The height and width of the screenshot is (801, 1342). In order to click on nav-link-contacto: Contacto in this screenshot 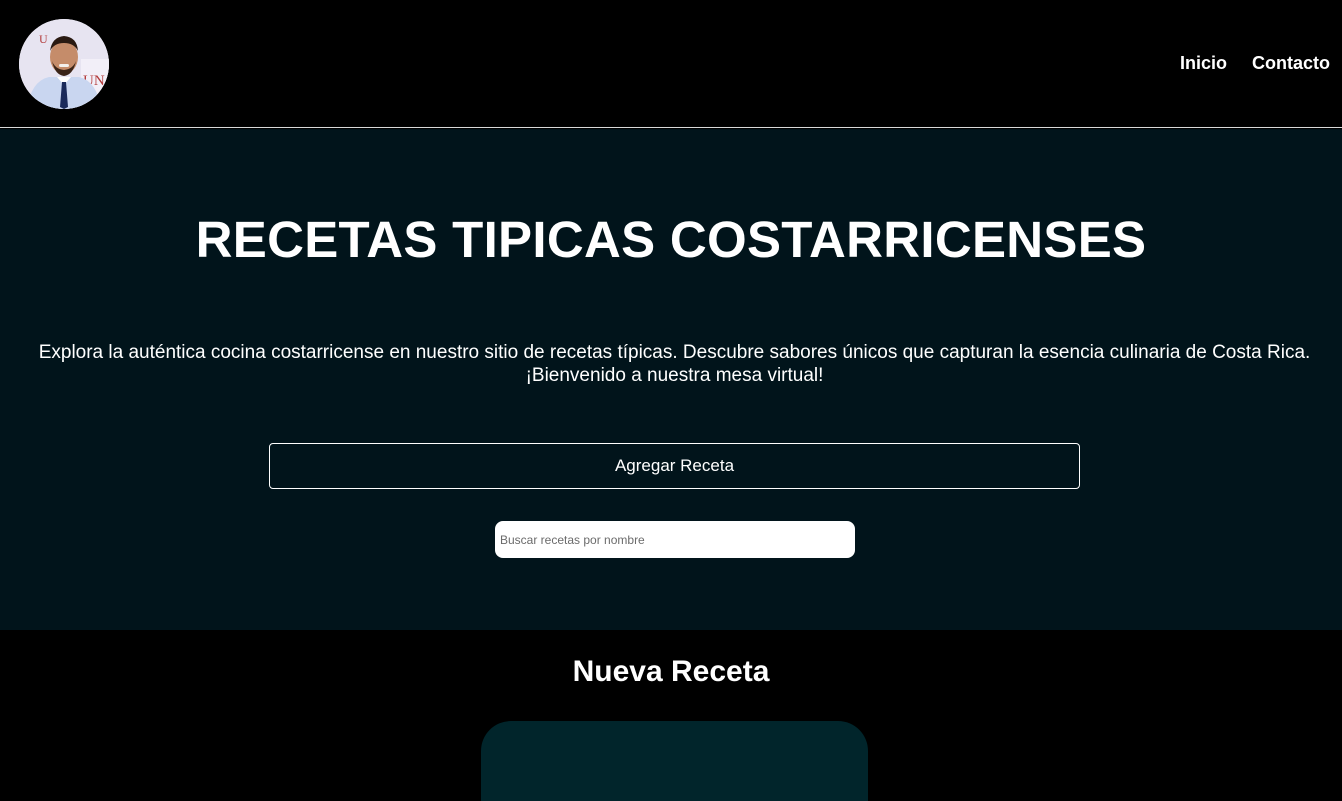, I will do `click(1291, 63)`.